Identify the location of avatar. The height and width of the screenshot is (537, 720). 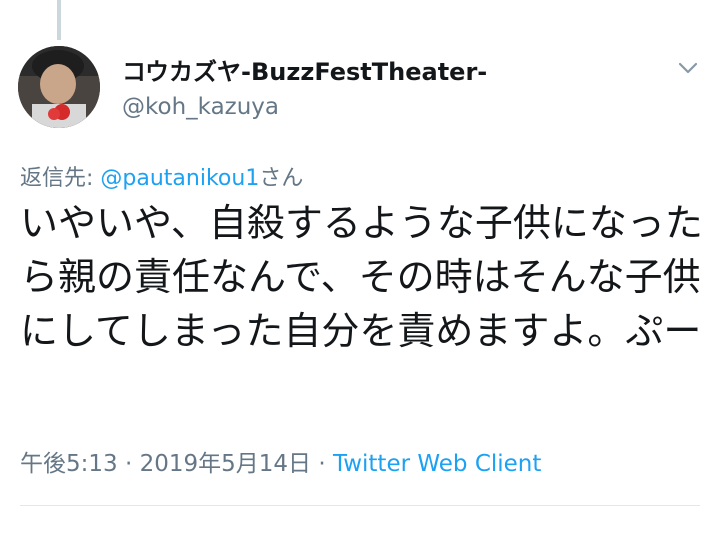
(59, 87).